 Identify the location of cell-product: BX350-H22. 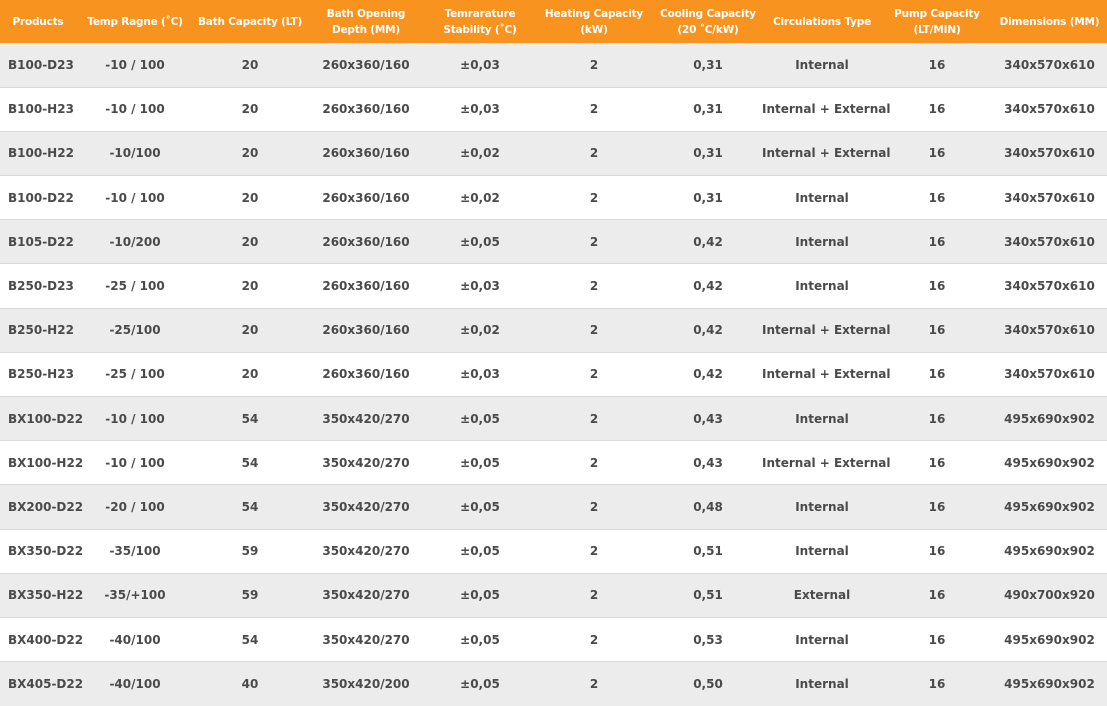
(41, 595).